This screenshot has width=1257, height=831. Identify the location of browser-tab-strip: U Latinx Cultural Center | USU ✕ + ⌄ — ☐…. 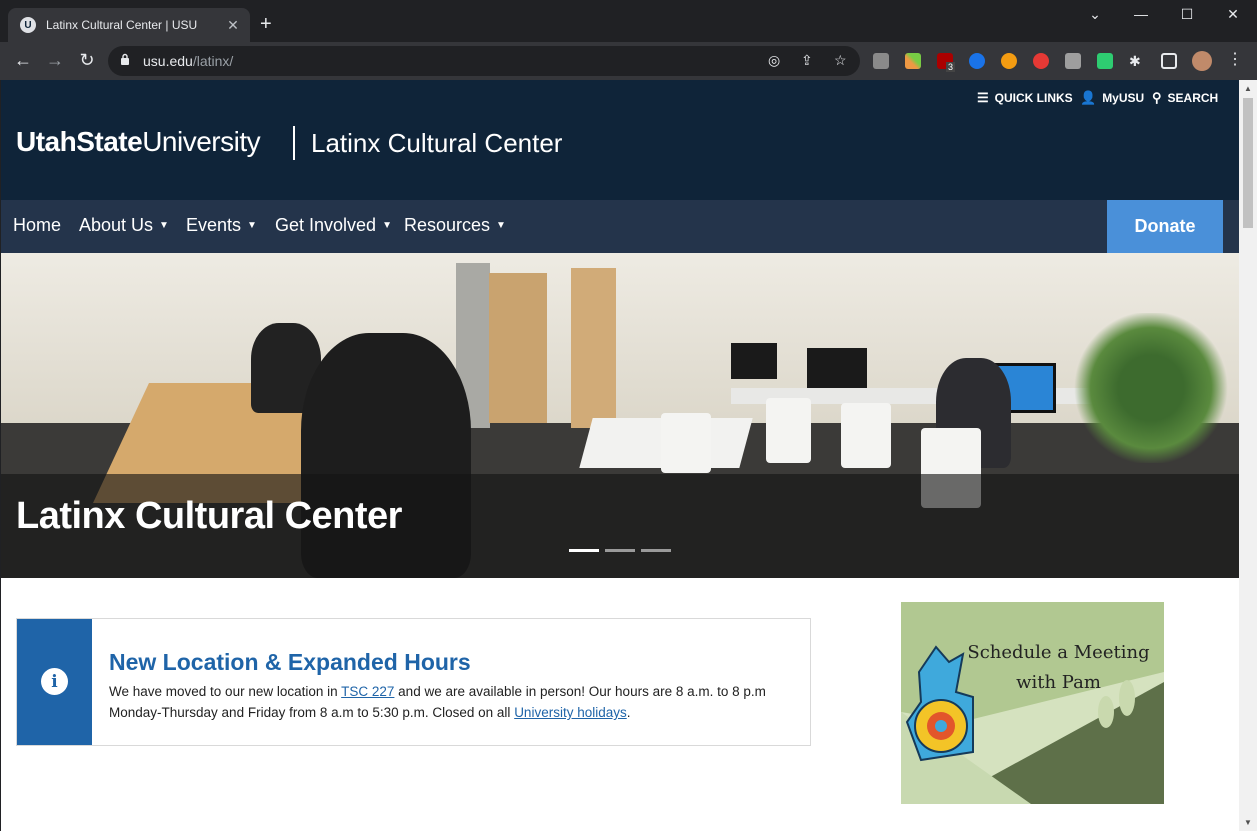
(628, 21).